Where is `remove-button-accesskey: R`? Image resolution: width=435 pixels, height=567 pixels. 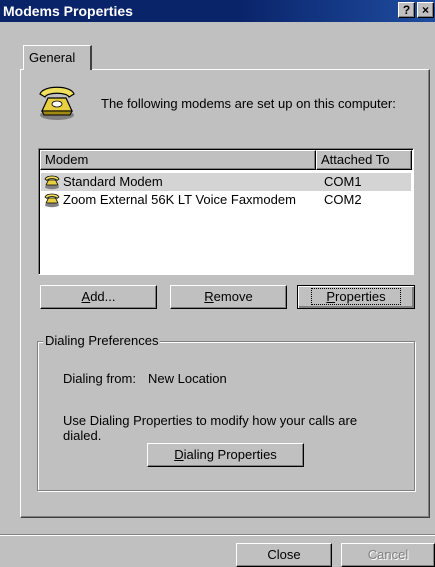
remove-button-accesskey: R is located at coordinates (209, 296).